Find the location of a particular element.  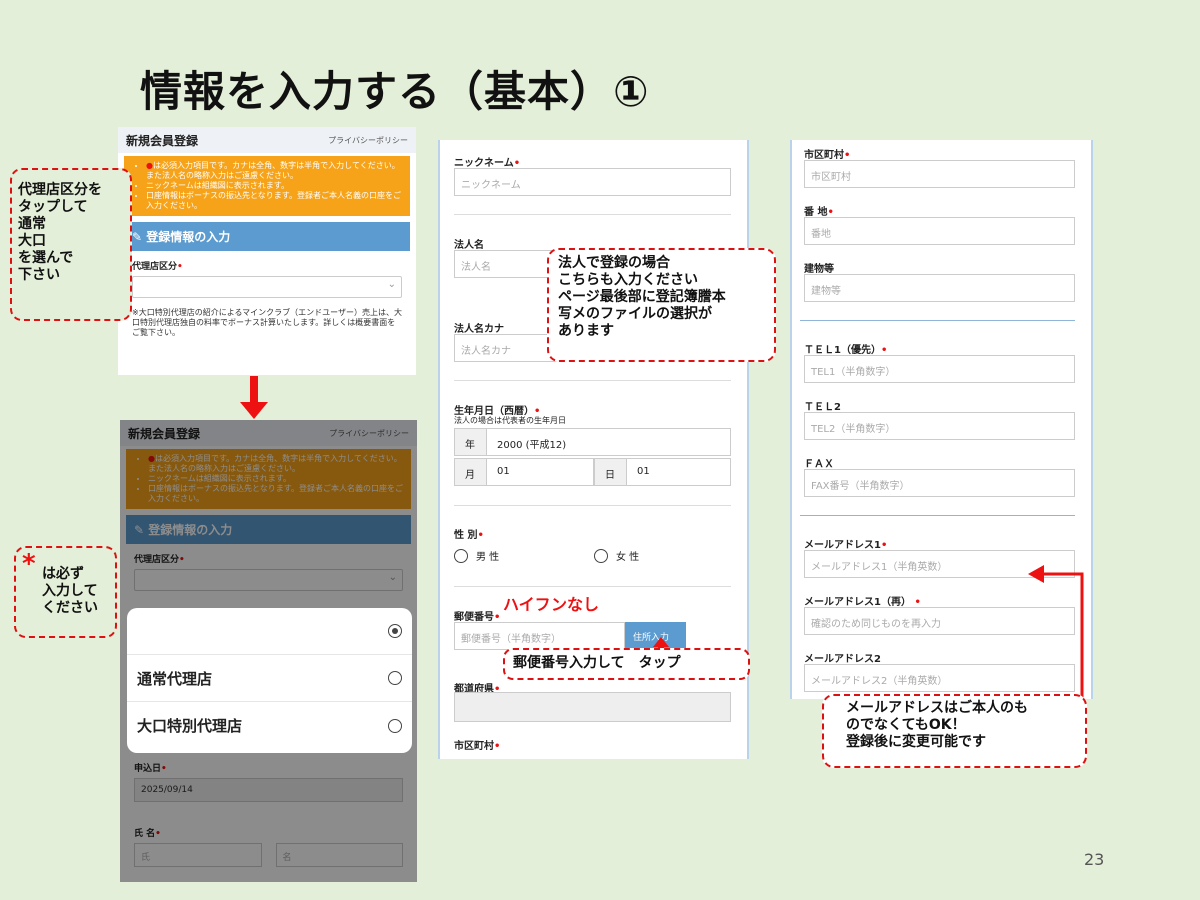

required-callout-text: は必ず 入力して ください is located at coordinates (70, 591).